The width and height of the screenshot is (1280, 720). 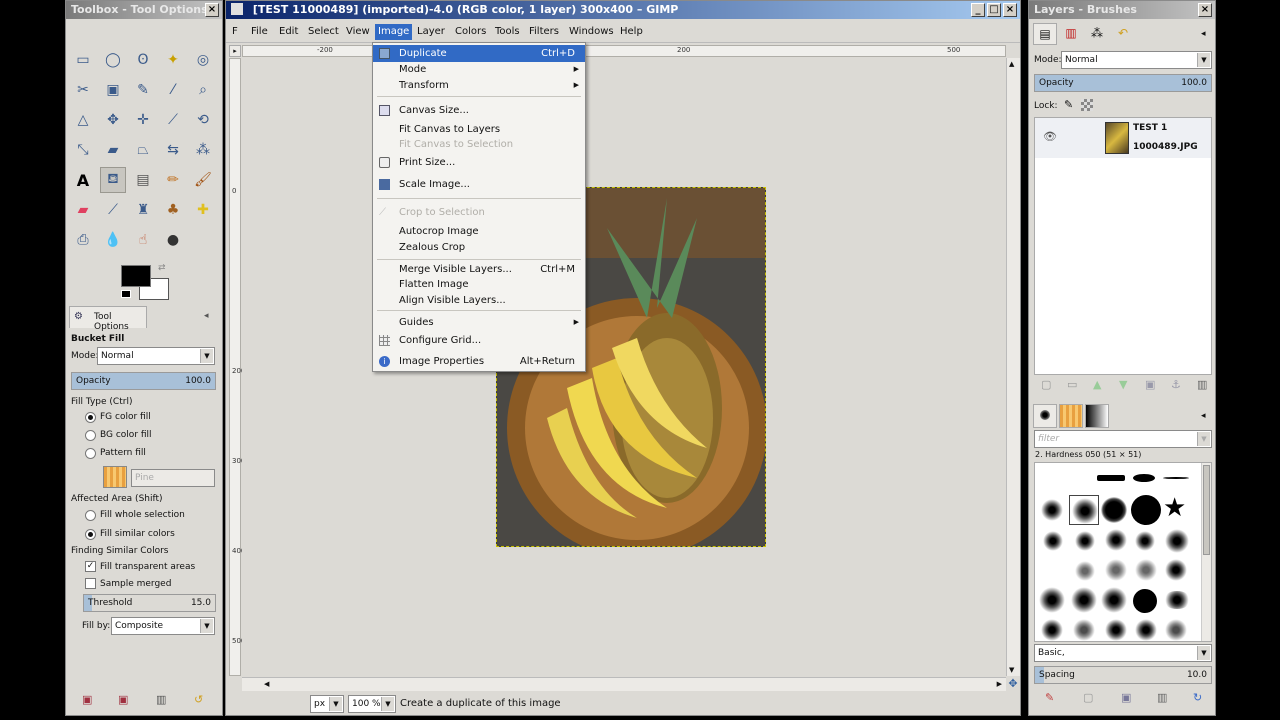 I want to click on rotate-tool-icon: ⟲, so click(x=203, y=120).